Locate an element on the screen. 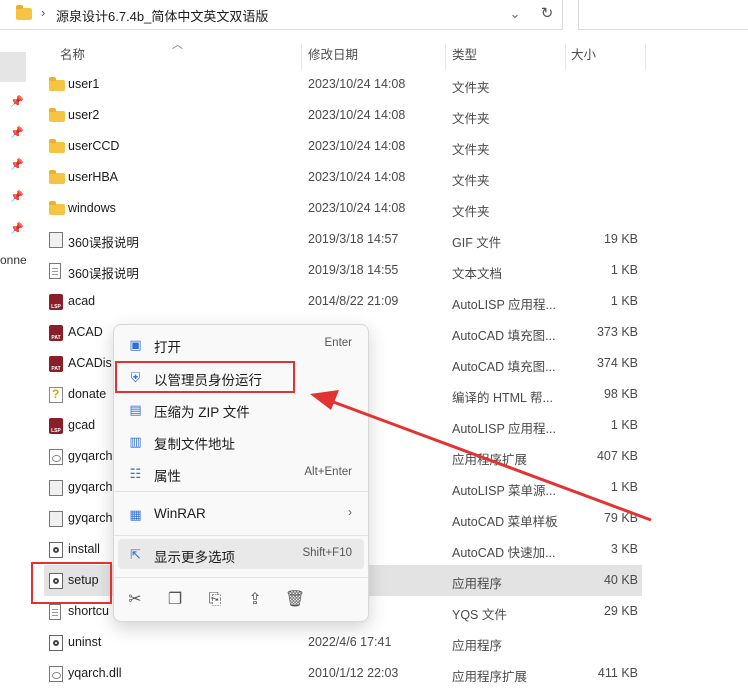 The height and width of the screenshot is (691, 748). arrow-head is located at coordinates (324, 400).